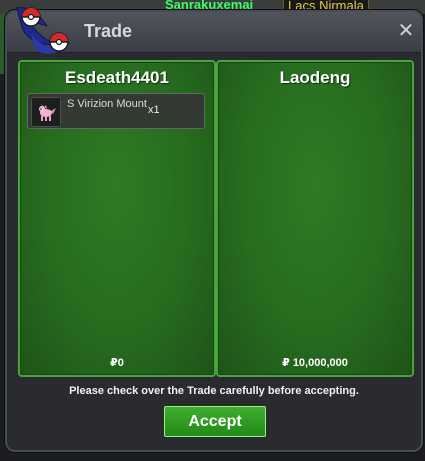 This screenshot has height=461, width=425. I want to click on item-name: S Virizion Mount, so click(107, 104).